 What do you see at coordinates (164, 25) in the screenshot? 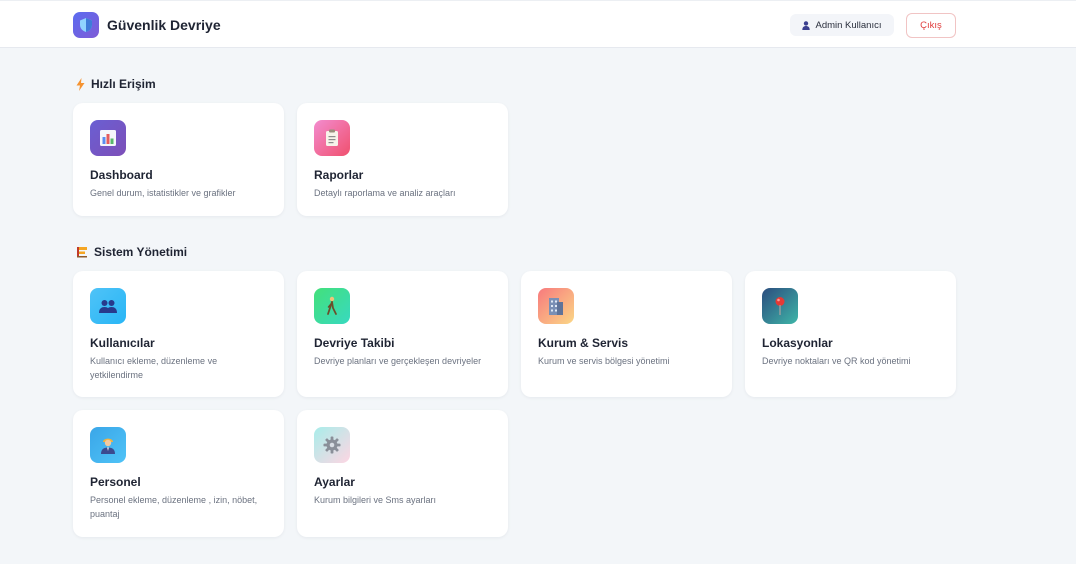
I see `app-title: Güvenlik Devriye` at bounding box center [164, 25].